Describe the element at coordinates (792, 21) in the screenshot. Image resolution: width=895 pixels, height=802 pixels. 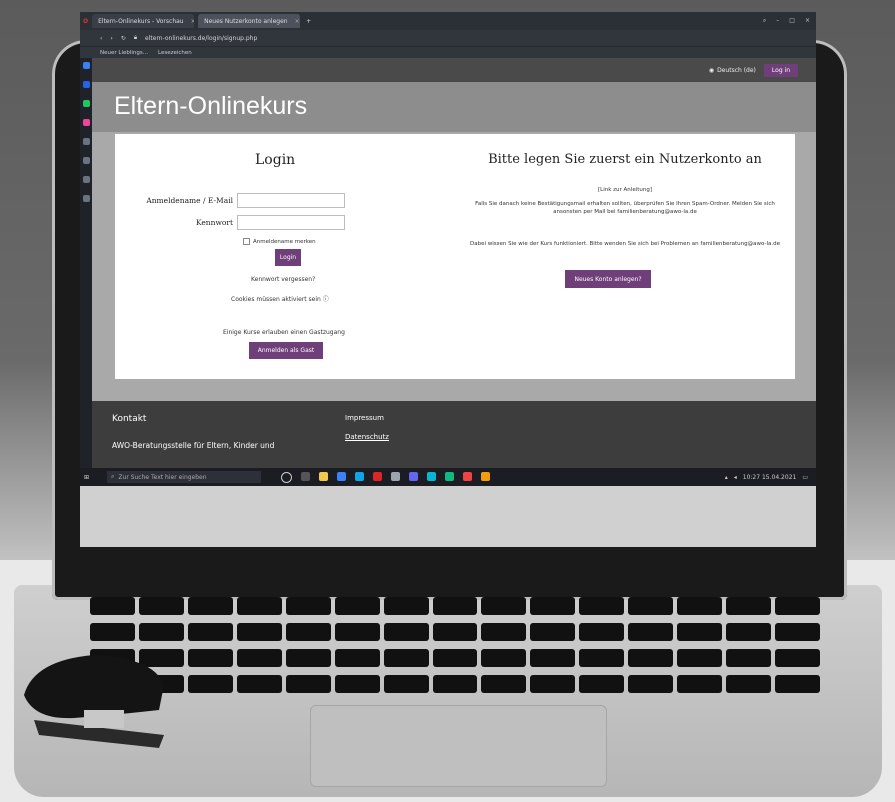
I see `maximize-icon: □` at that location.